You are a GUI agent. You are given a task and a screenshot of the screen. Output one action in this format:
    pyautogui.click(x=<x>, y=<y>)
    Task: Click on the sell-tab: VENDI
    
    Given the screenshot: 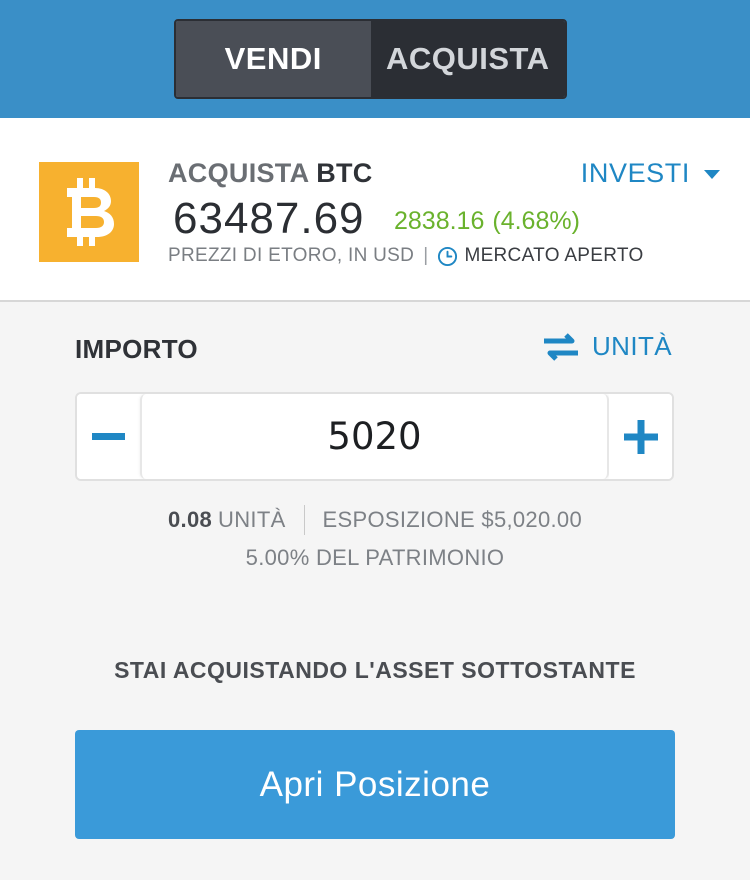 What is the action you would take?
    pyautogui.click(x=273, y=59)
    